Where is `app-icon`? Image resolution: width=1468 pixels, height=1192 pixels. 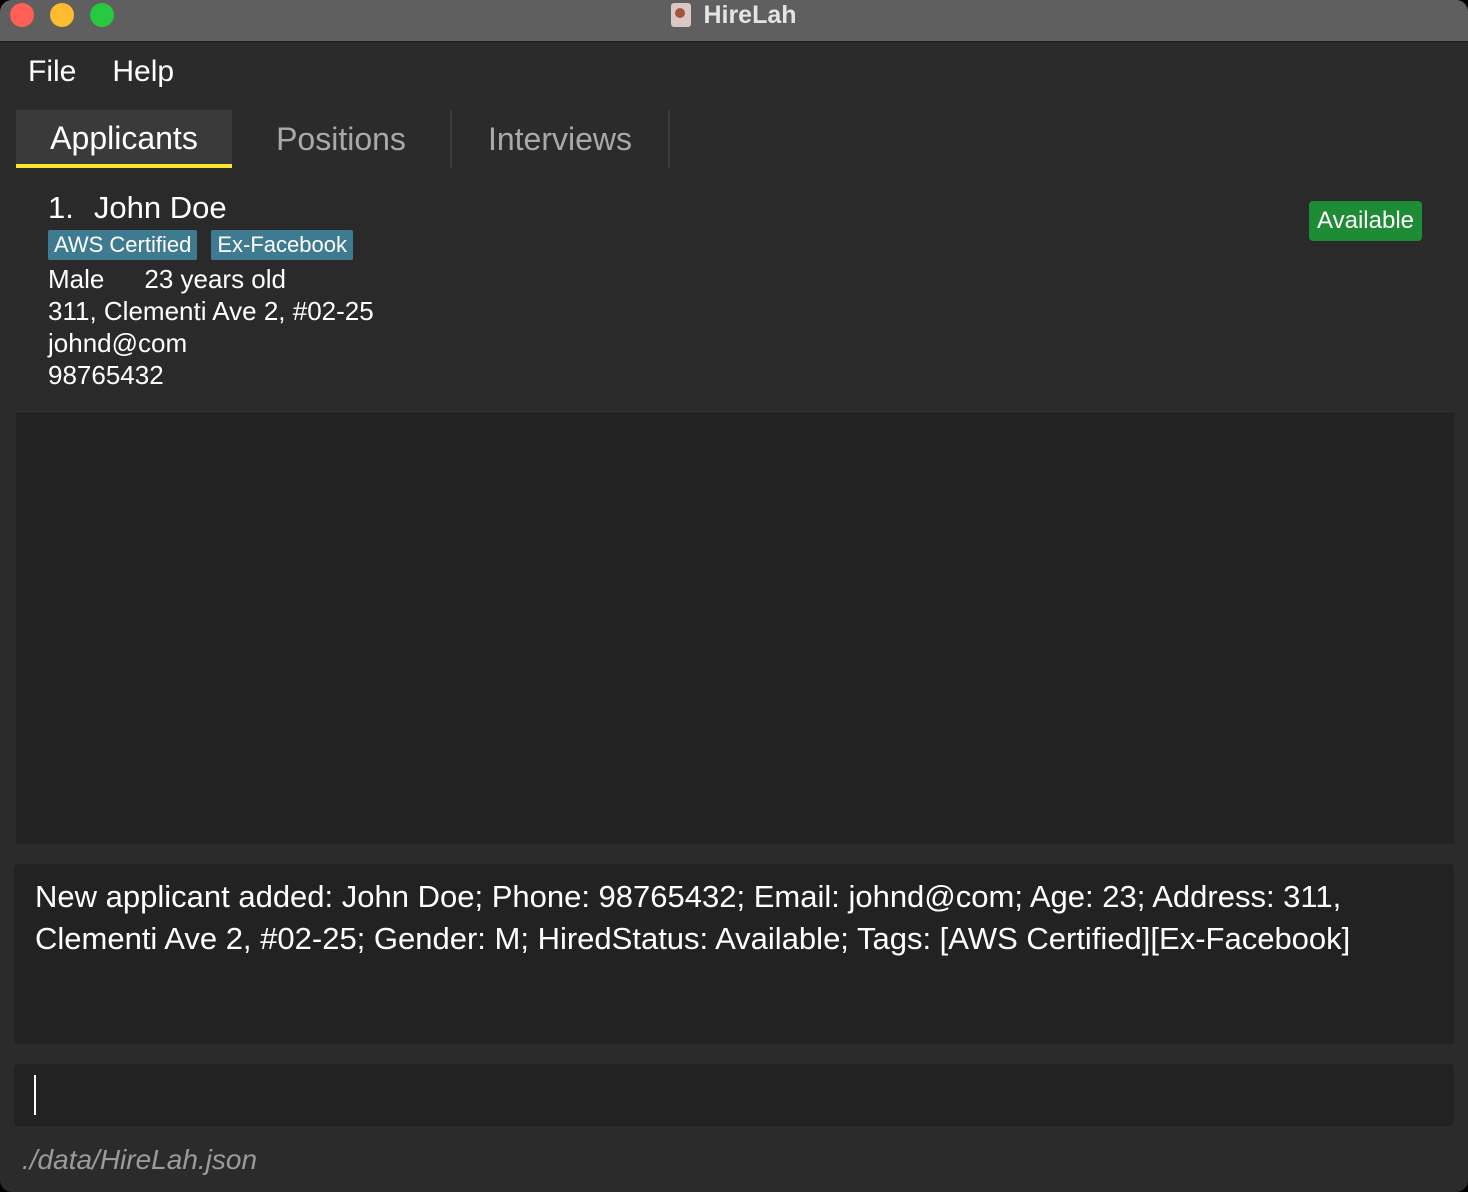
app-icon is located at coordinates (681, 15).